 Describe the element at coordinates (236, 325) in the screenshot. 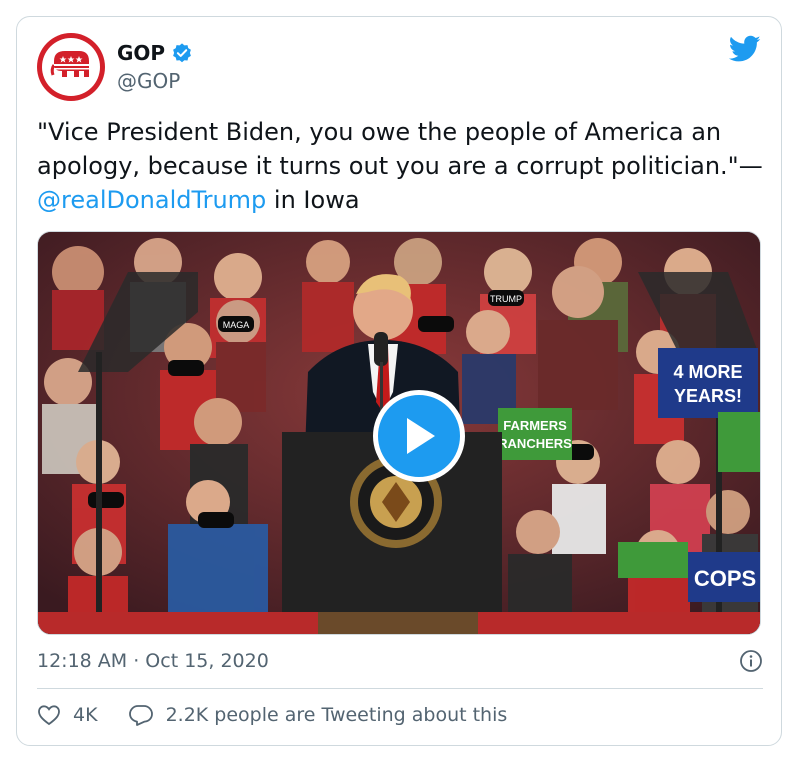

I see `mask-text-maga: MAGA` at that location.